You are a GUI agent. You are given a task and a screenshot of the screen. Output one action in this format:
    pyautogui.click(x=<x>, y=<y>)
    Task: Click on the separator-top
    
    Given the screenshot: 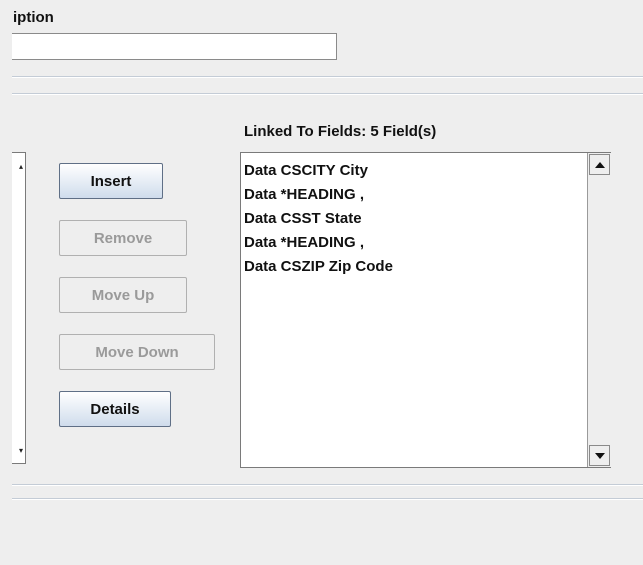 What is the action you would take?
    pyautogui.click(x=327, y=77)
    